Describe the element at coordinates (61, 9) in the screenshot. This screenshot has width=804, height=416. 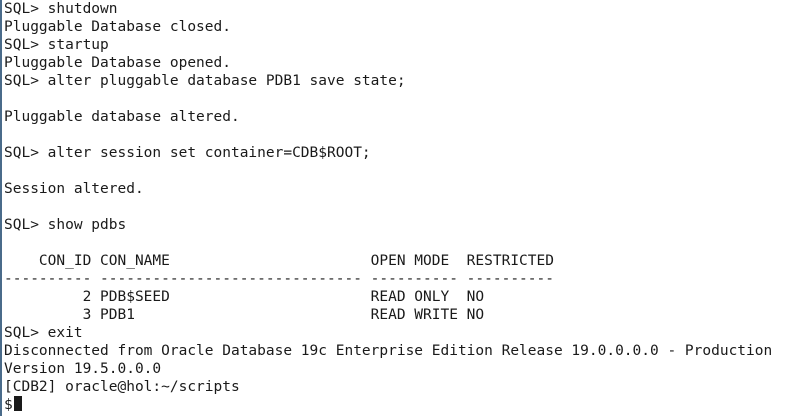
I see `terminal-line: SQL> shutdown` at that location.